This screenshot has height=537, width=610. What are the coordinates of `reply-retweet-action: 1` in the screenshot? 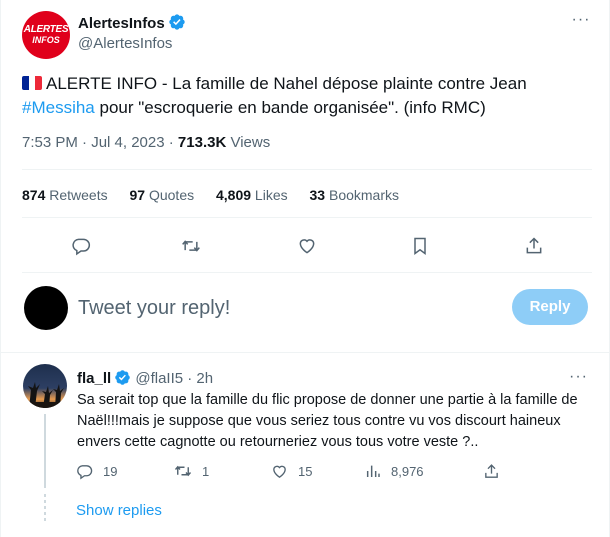 It's located at (191, 471).